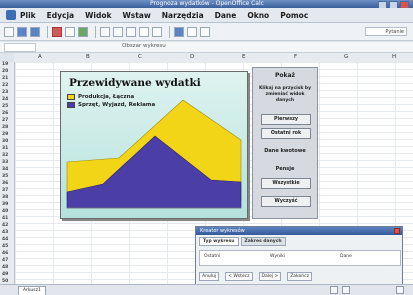  Describe the element at coordinates (144, 46) in the screenshot. I see `selection-label: Obszar wykresu` at that location.